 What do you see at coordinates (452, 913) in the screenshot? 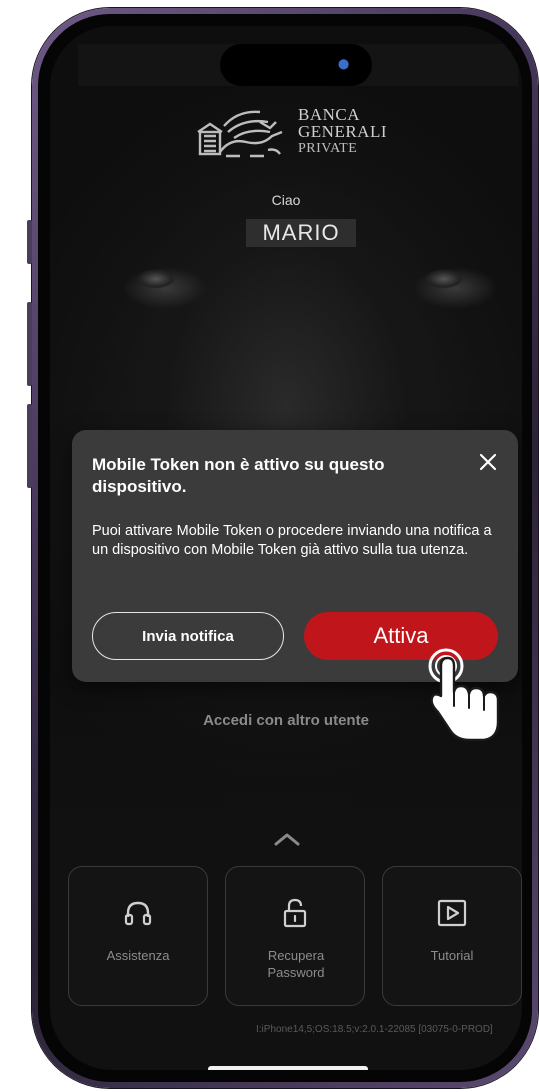
I see `play-icon` at bounding box center [452, 913].